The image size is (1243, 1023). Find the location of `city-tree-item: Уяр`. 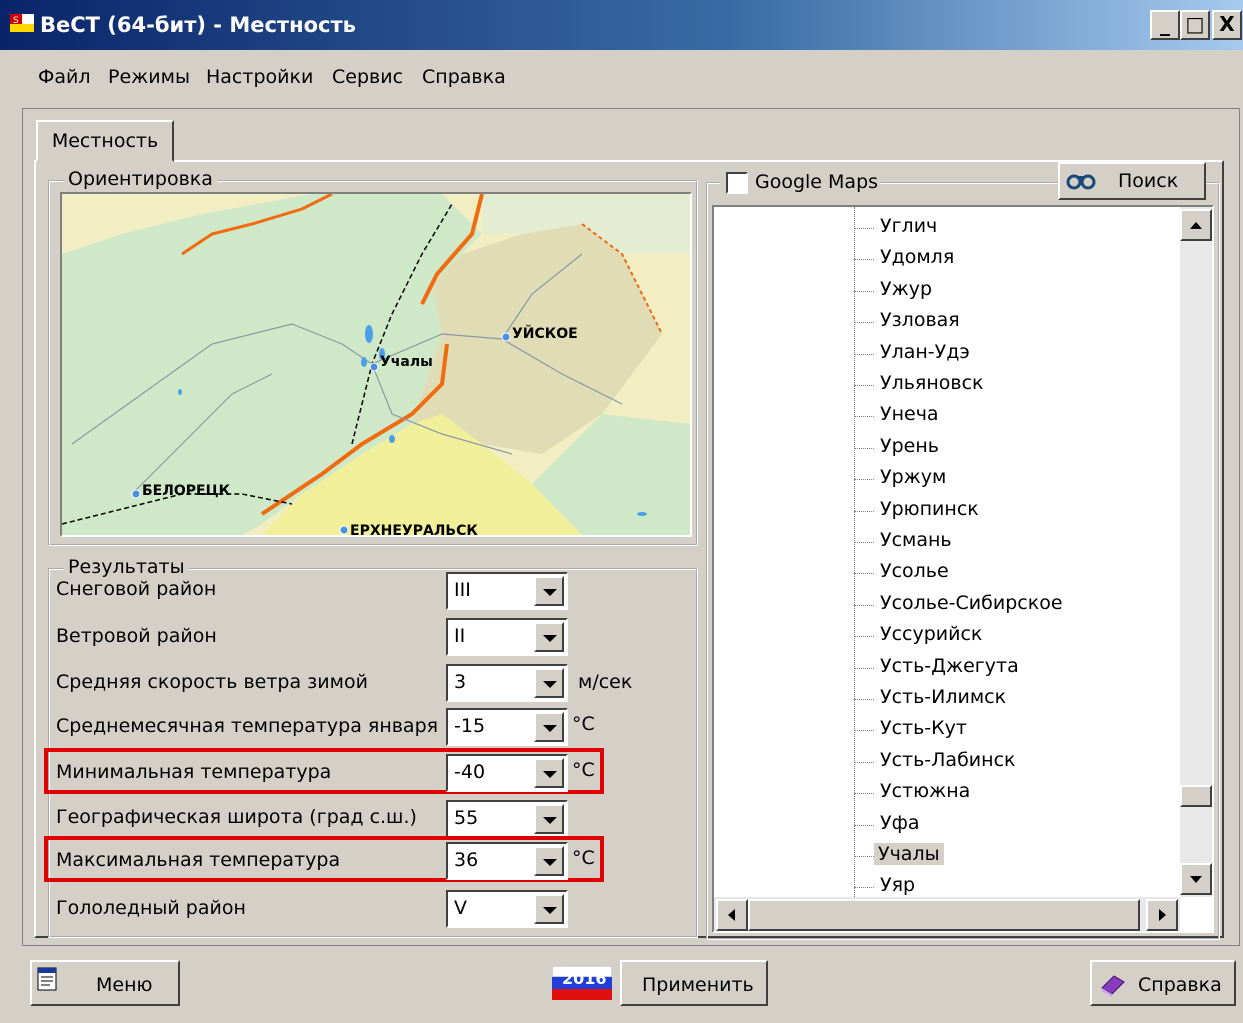

city-tree-item: Уяр is located at coordinates (897, 885).